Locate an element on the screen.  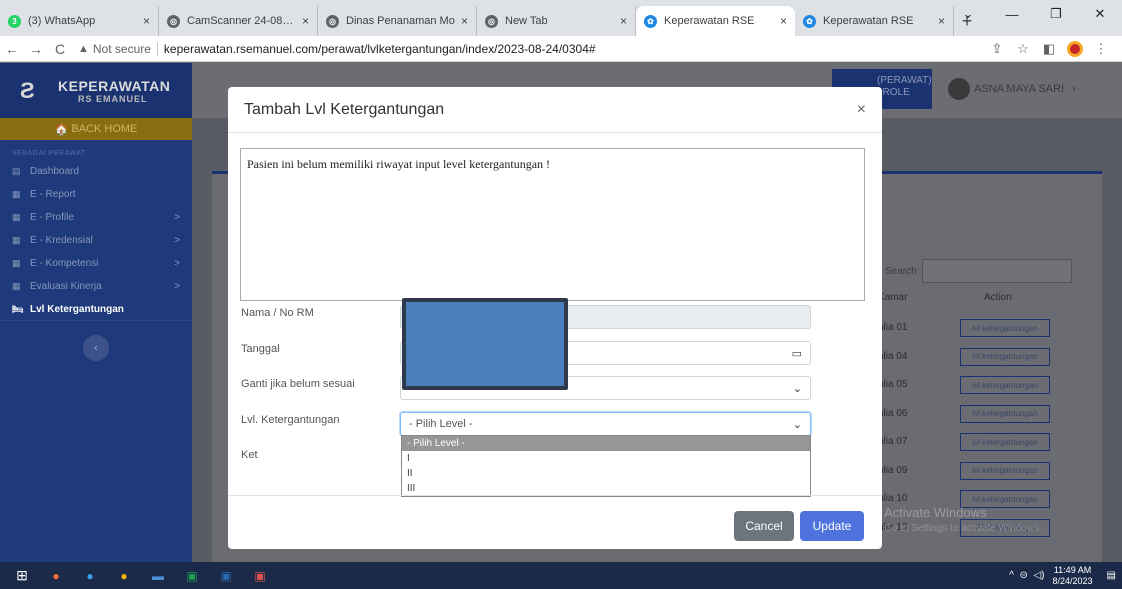
file-explorer-icon: ▬ is located at coordinates (158, 575).